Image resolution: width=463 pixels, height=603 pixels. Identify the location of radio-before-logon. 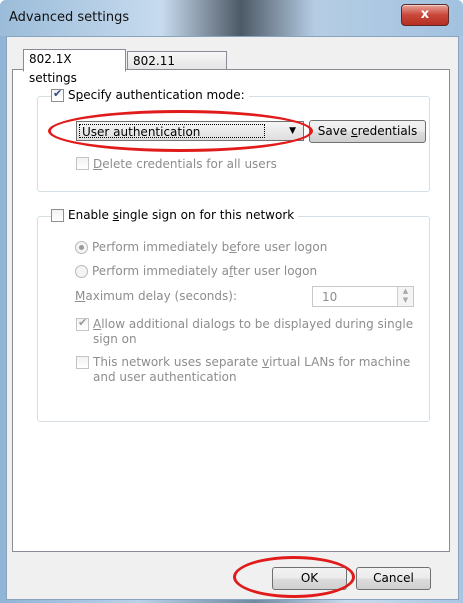
(81, 247).